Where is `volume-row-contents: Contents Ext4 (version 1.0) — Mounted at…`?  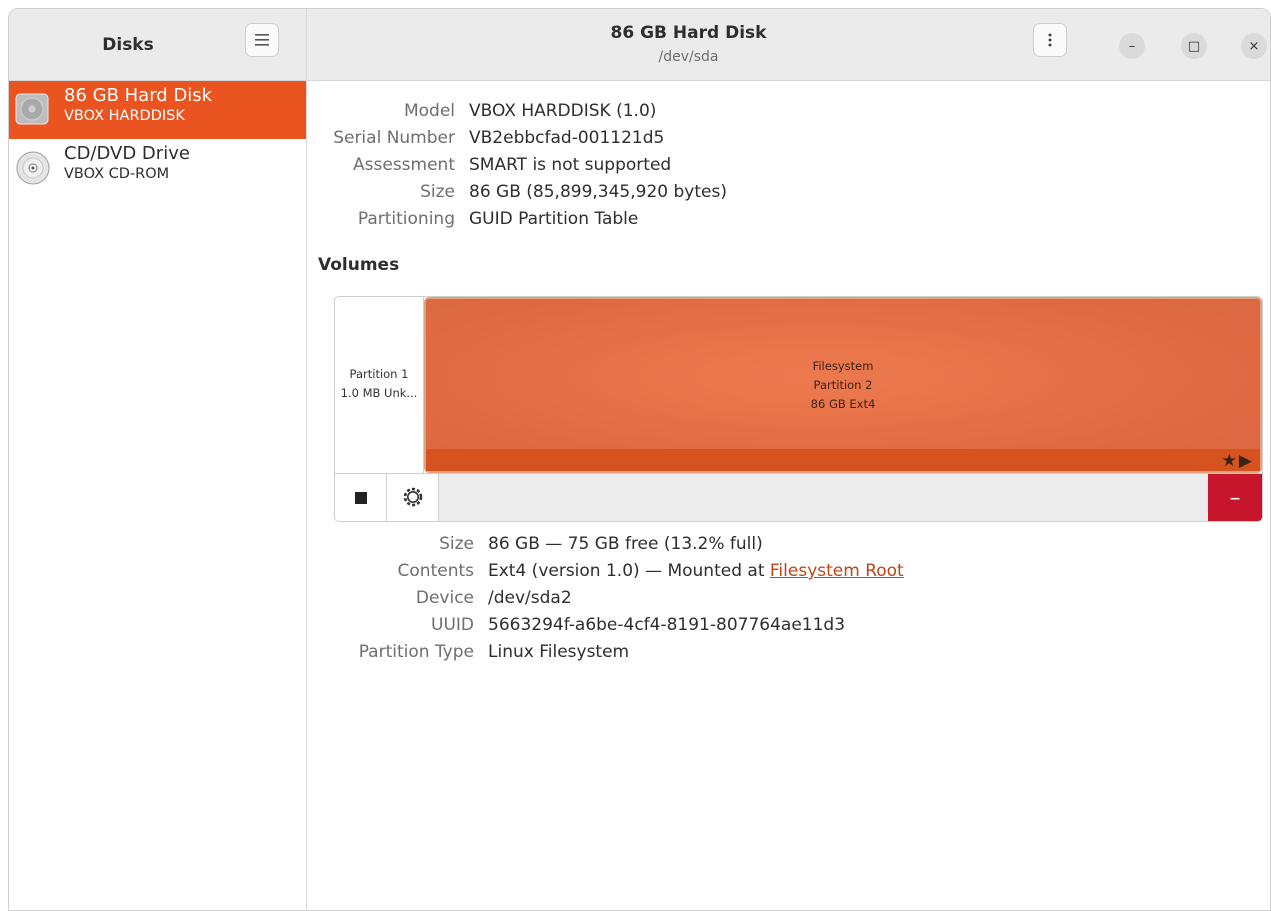
volume-row-contents: Contents Ext4 (version 1.0) — Mounted at… is located at coordinates (605, 574).